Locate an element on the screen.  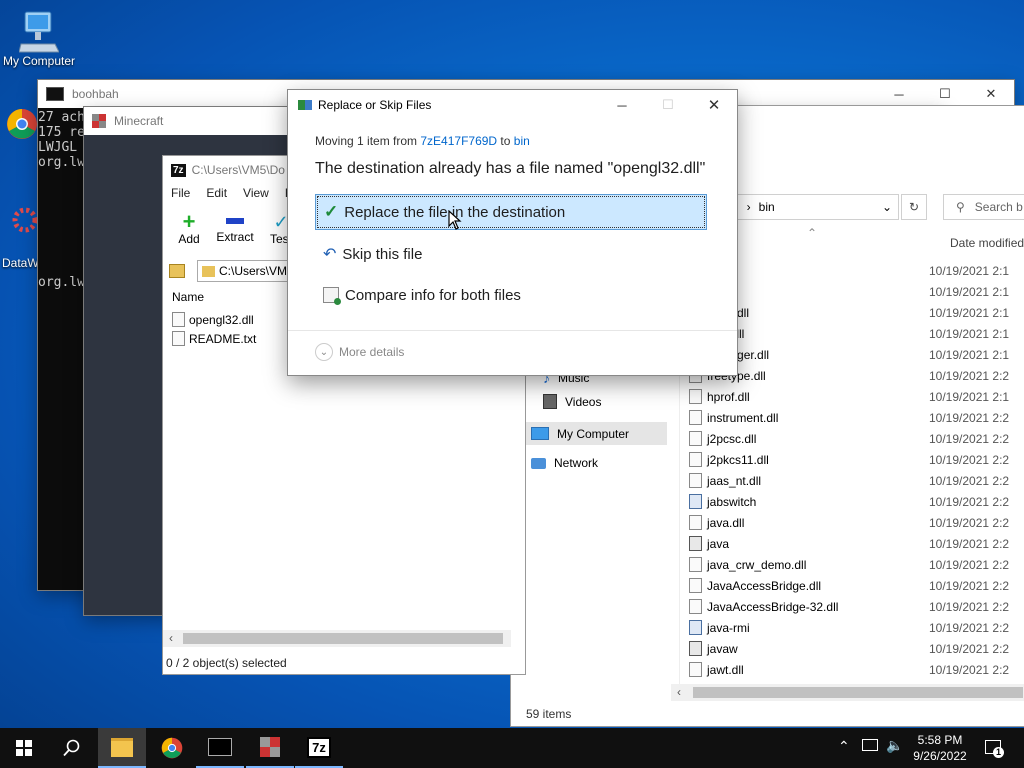
table-row: j2pkcs11.dll 10/19/2021 2:2 is located at coordinates (849, 459).